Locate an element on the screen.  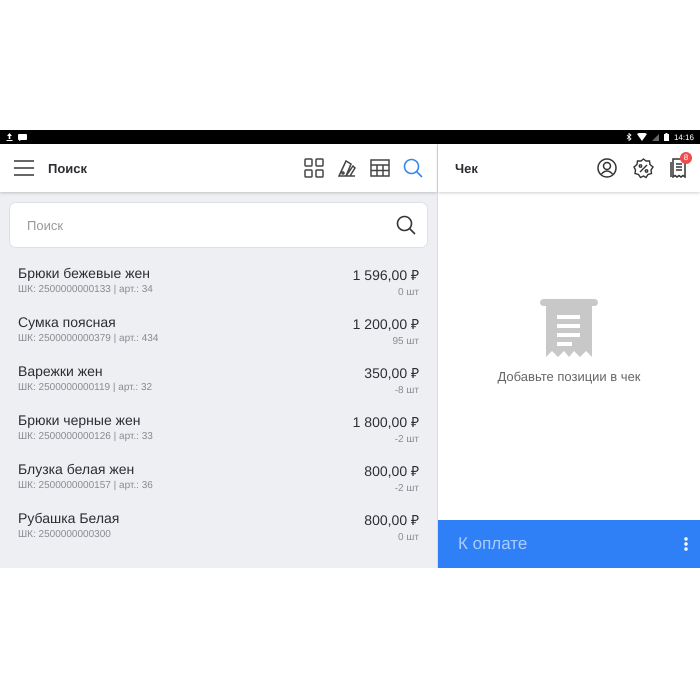
product-name: Варежки жен is located at coordinates (61, 371).